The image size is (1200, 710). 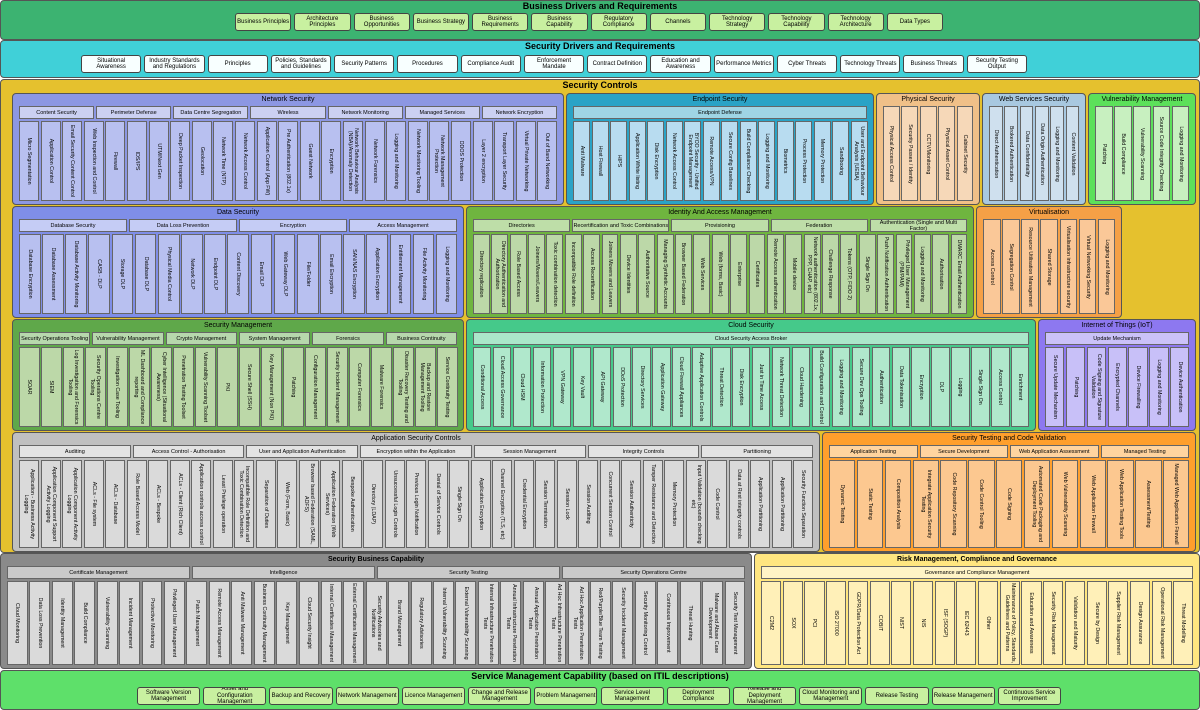 I want to click on control-item-label: Security Function Separation, so click(x=803, y=503).